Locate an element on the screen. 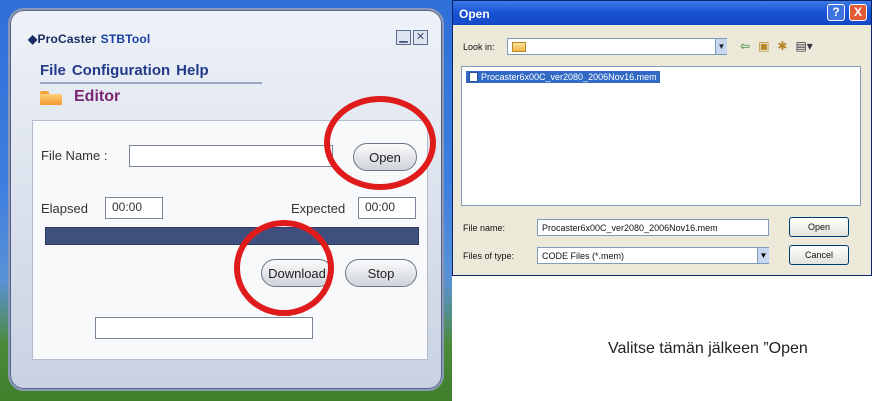  up-folder-icon: ▣ is located at coordinates (763, 46).